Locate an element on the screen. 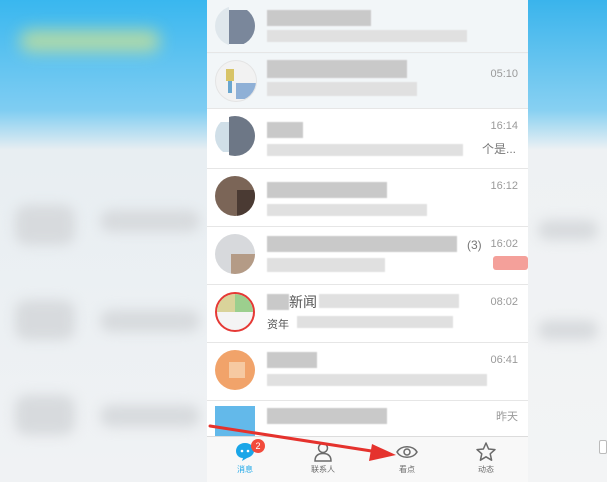 The height and width of the screenshot is (482, 607). bottom-tab-bar: 2 消息 联系人 看点 动态 is located at coordinates (367, 459).